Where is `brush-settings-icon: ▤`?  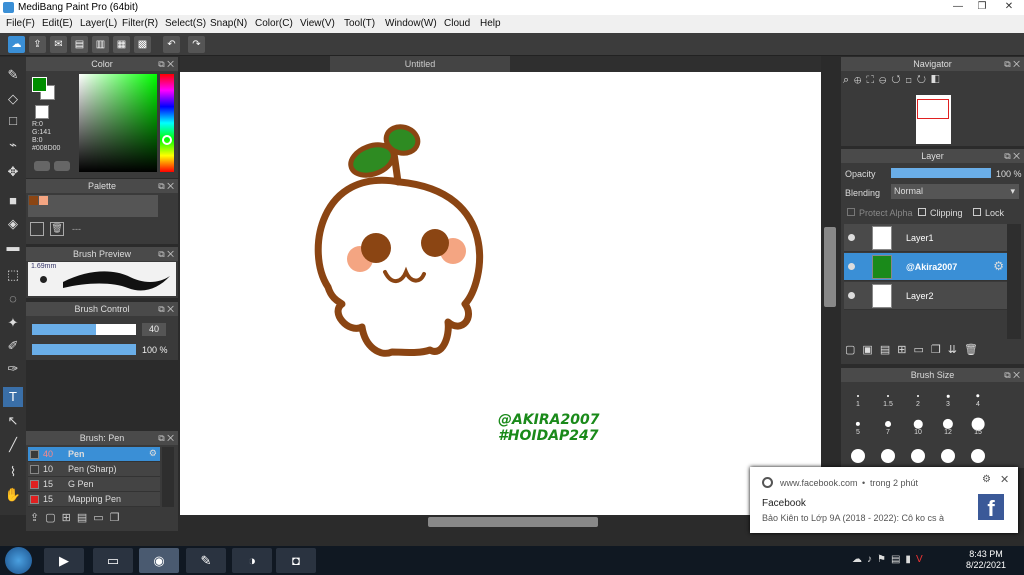
brush-settings-icon: ▤ is located at coordinates (85, 518).